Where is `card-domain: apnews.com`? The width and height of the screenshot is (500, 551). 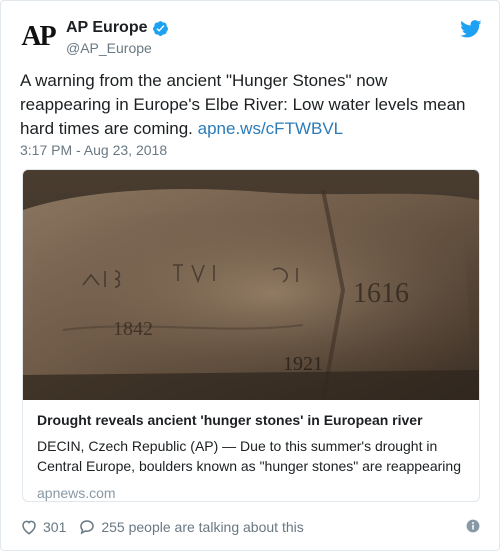 card-domain: apnews.com is located at coordinates (76, 493).